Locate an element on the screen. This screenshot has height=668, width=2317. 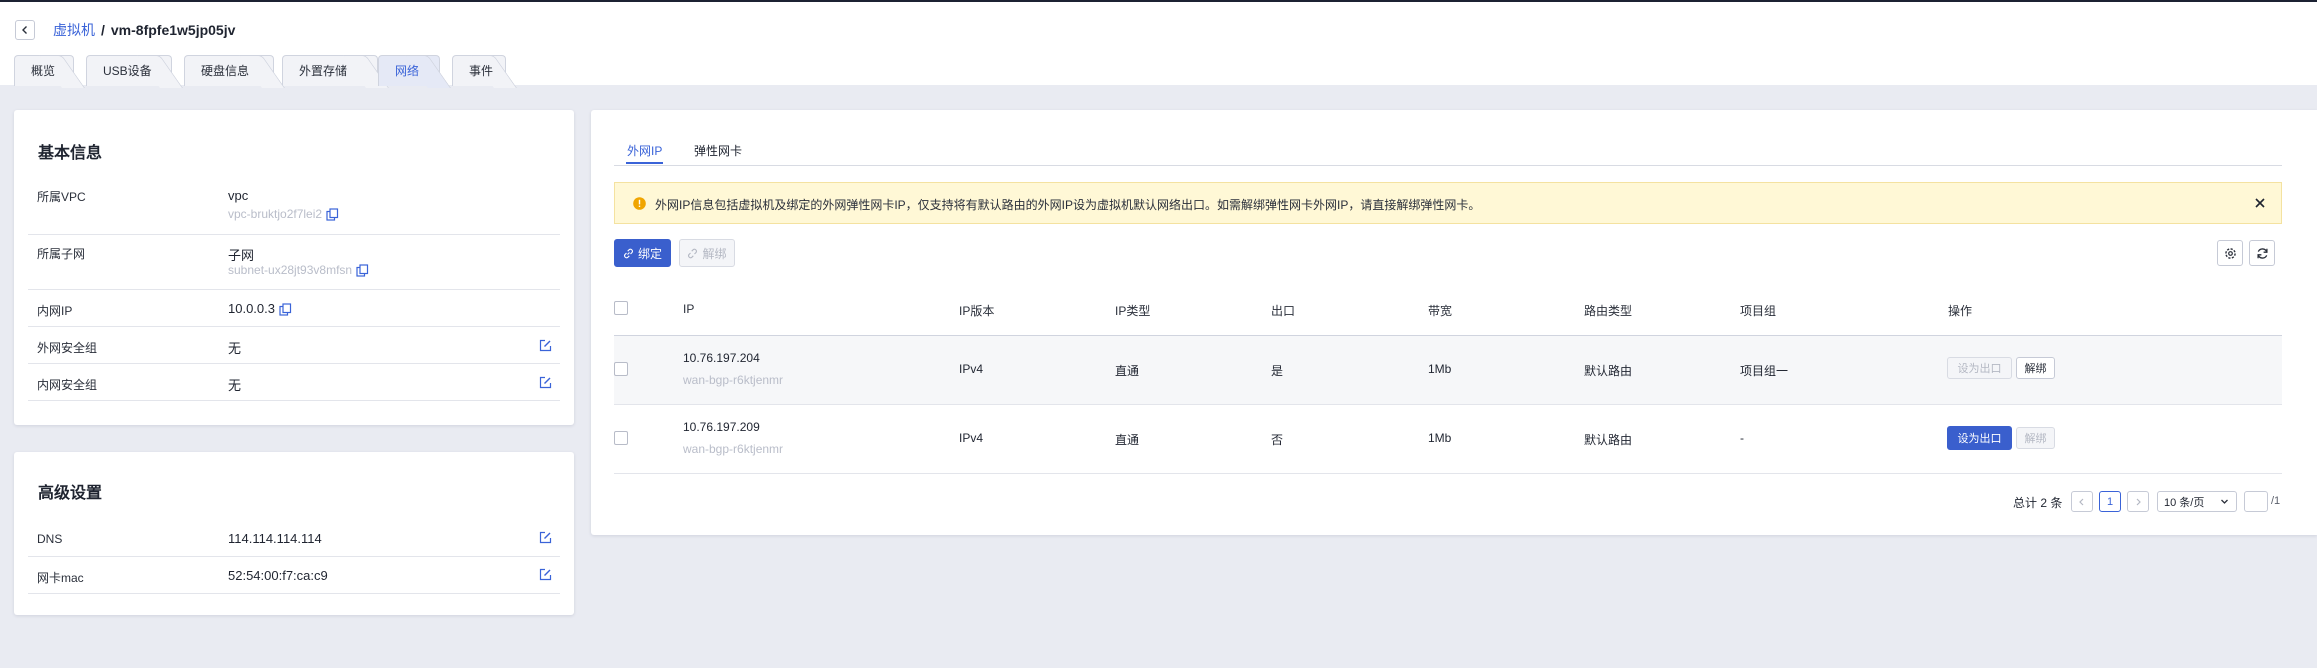
mac-value: 52:54:00:f7:ca:c9 is located at coordinates (278, 575).